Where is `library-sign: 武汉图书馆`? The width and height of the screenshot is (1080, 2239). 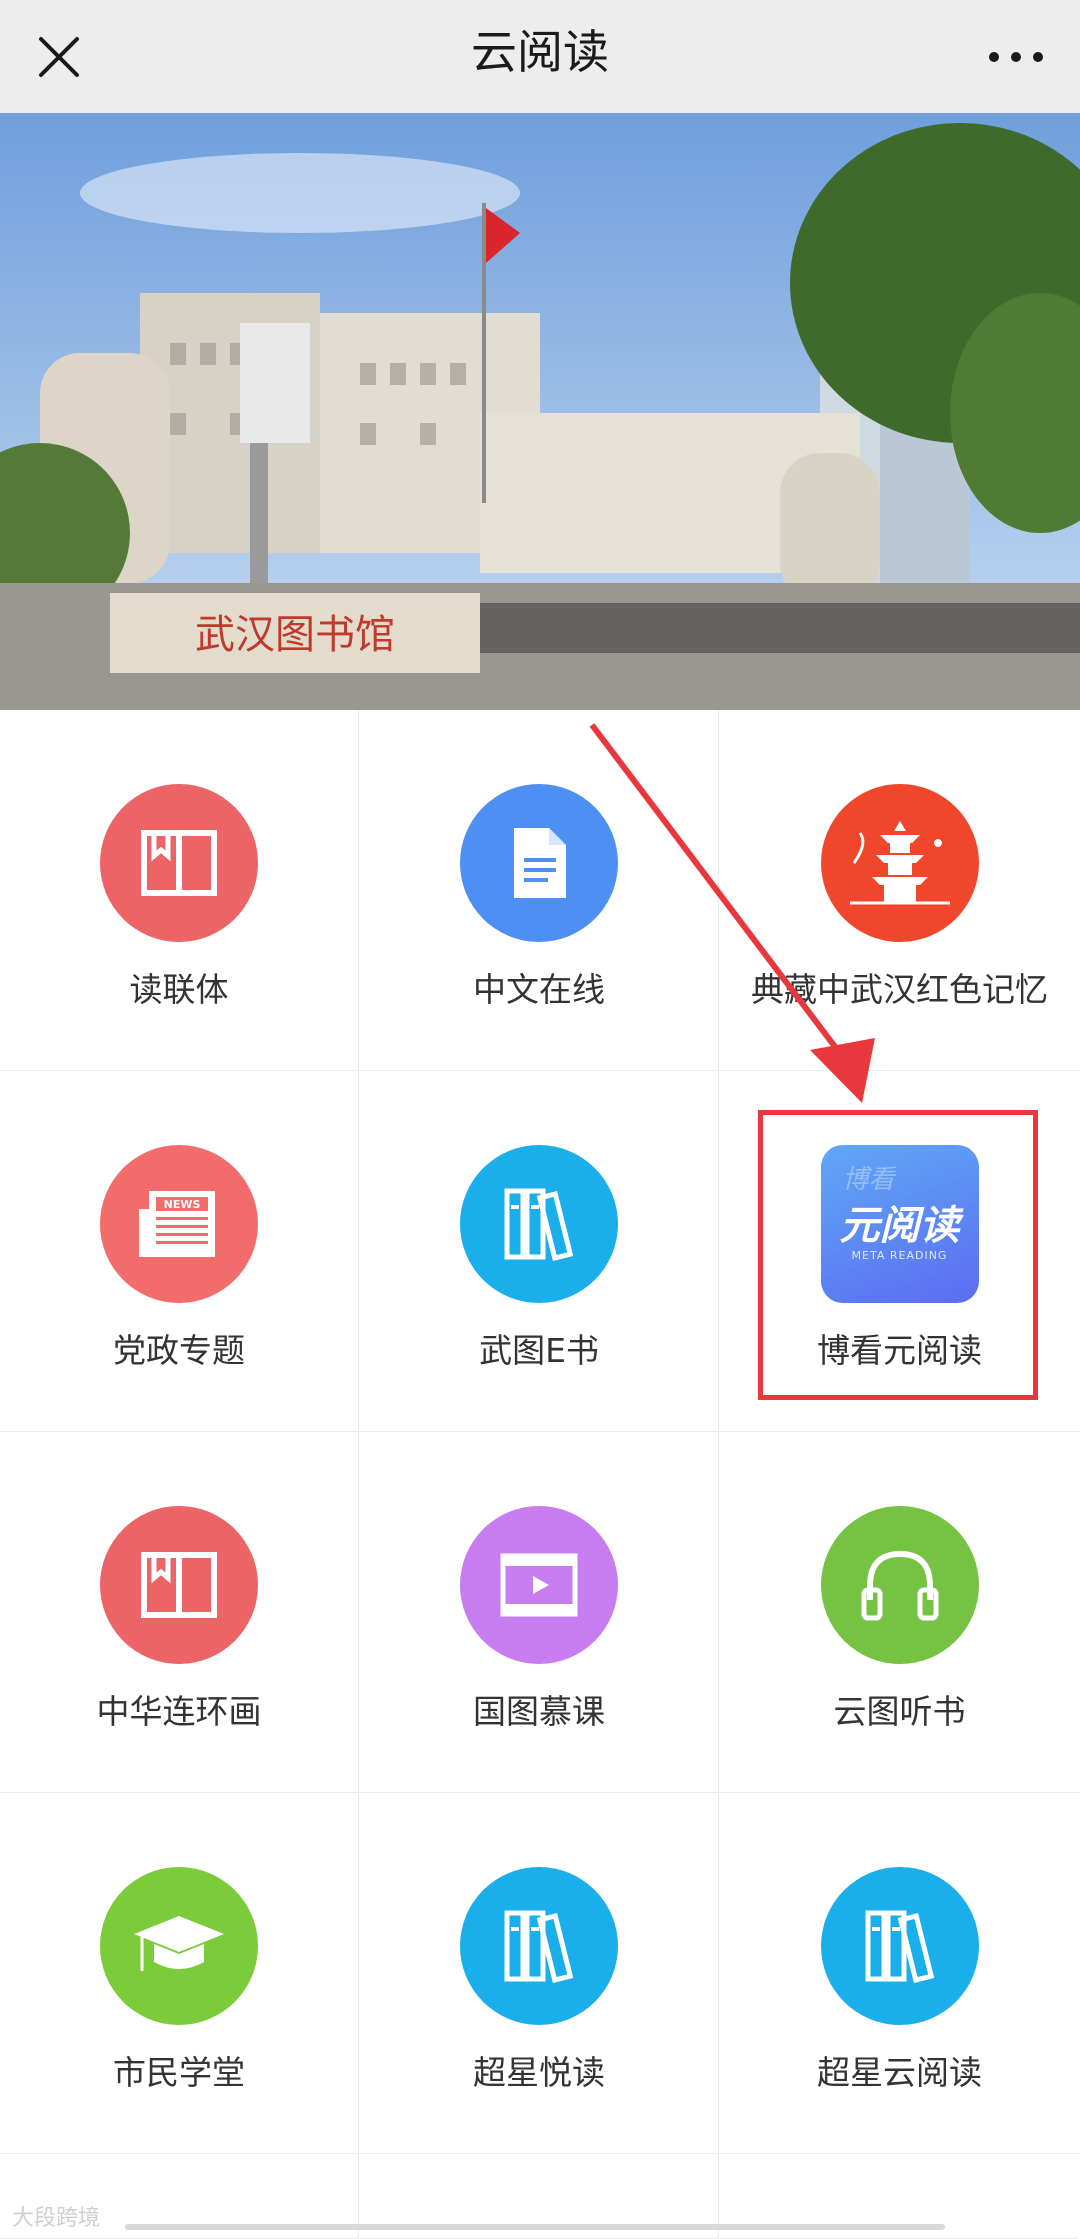 library-sign: 武汉图书馆 is located at coordinates (295, 635).